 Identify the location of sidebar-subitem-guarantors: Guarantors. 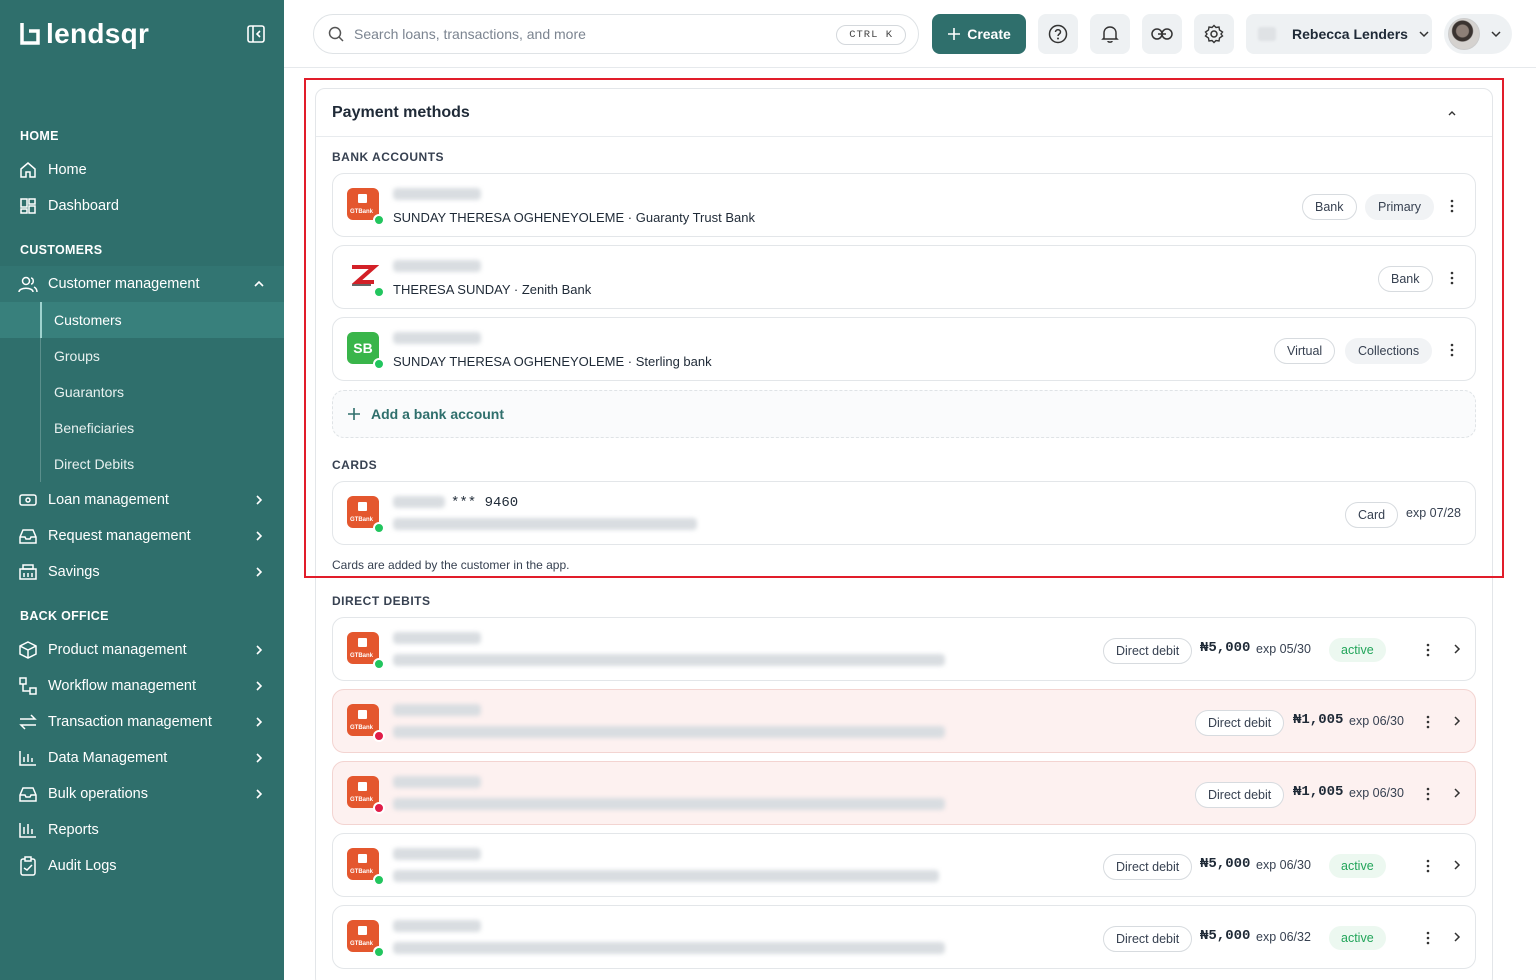
(142, 392).